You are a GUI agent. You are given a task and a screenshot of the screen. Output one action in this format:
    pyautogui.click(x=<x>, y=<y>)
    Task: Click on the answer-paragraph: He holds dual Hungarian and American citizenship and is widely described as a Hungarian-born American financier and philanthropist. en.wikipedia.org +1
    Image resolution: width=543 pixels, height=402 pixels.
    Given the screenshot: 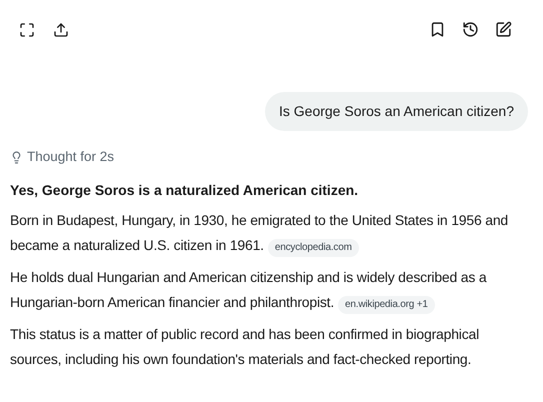 What is the action you would take?
    pyautogui.click(x=271, y=290)
    